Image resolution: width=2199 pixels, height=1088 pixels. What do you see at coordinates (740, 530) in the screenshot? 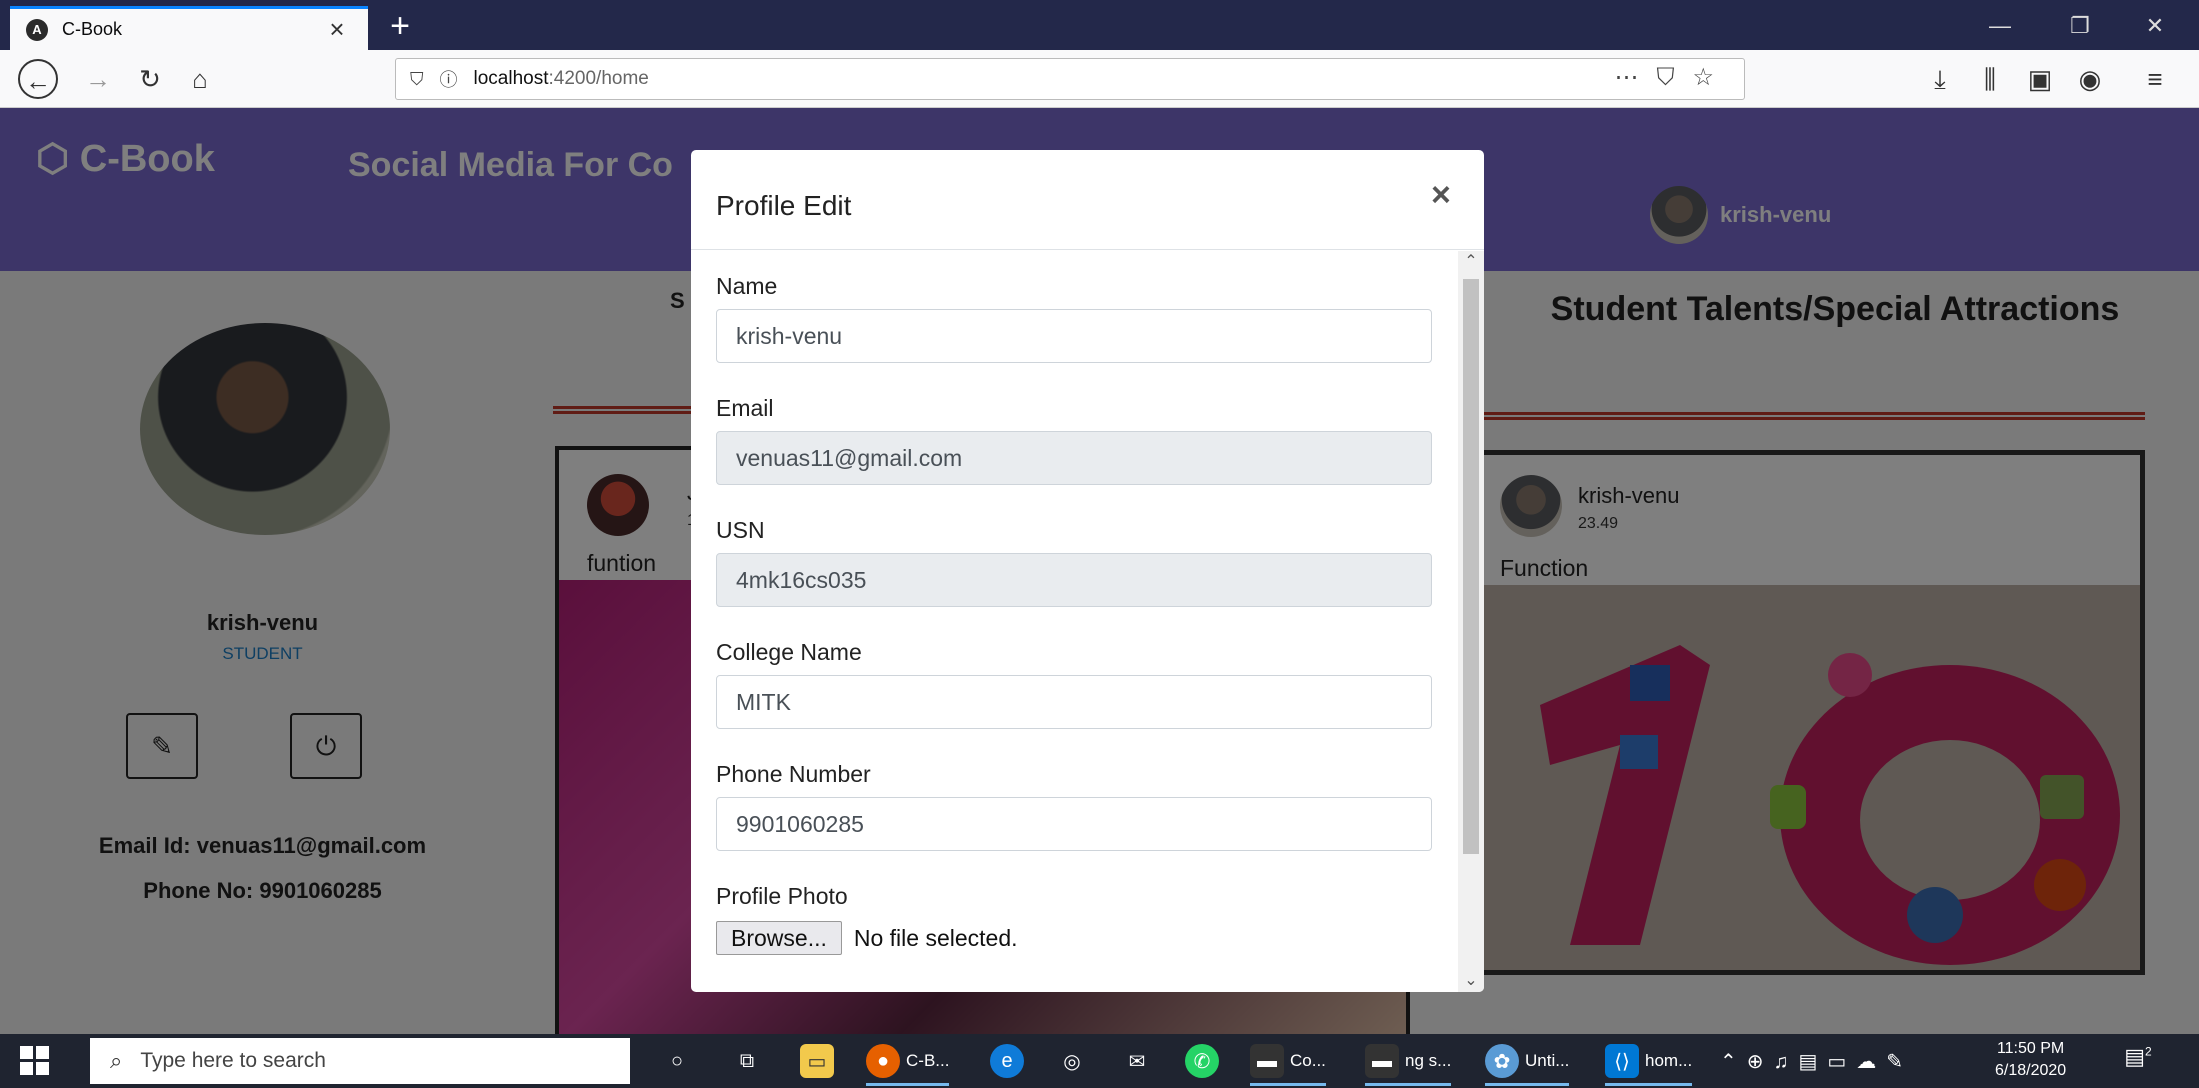
I see `usn-label: USN` at bounding box center [740, 530].